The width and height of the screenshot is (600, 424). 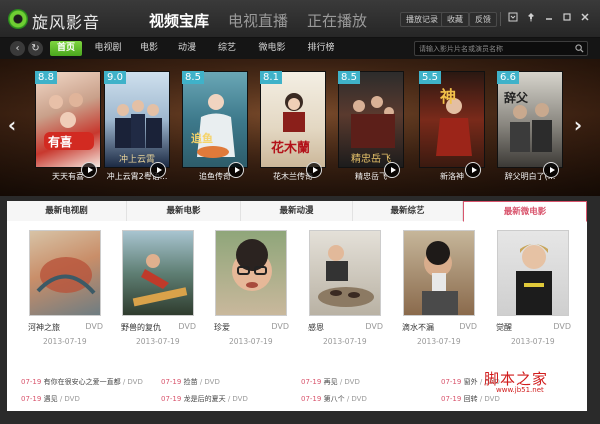 I want to click on list-item: 07-19 有你在很安心之爱一直都 / DVD, so click(x=82, y=382).